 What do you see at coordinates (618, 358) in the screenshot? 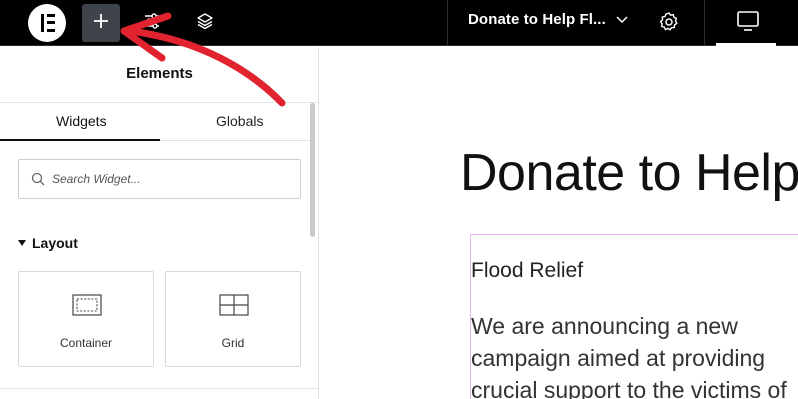
I see `paragraph-line: campaign aimed at providing` at bounding box center [618, 358].